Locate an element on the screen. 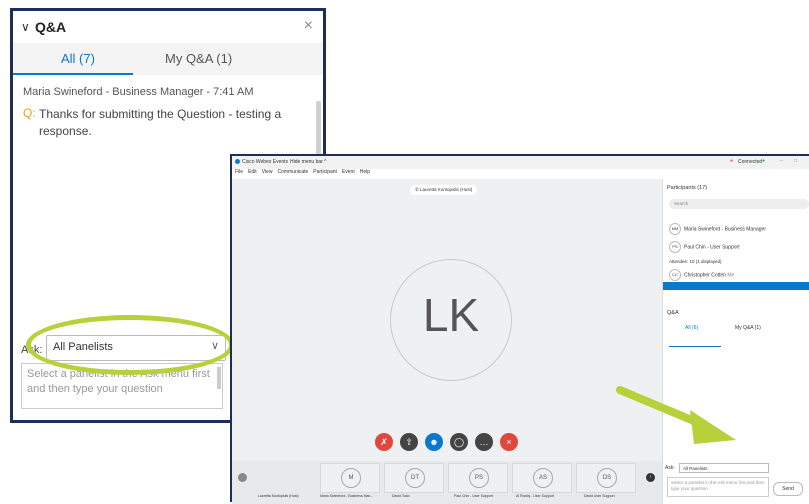 This screenshot has width=809, height=504. thumb-initials: DS is located at coordinates (607, 478).